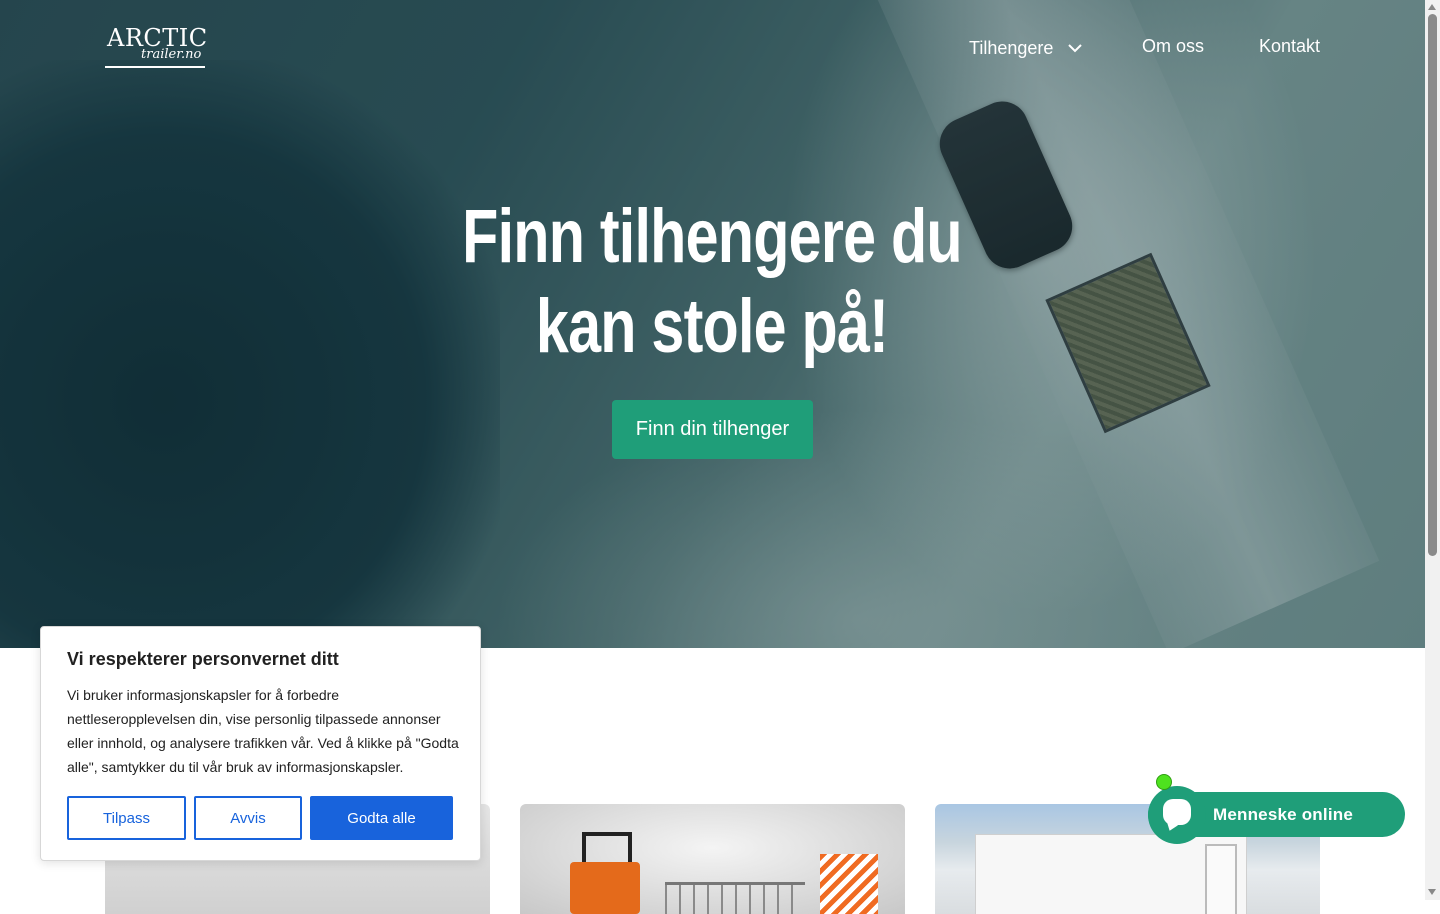 This screenshot has height=914, width=1440. Describe the element at coordinates (160, 48) in the screenshot. I see `site-logo: ARCTIC trailer.no` at that location.